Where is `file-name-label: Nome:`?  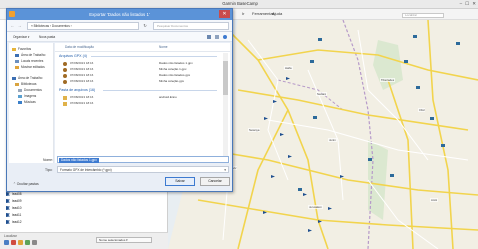
file-name-label: Nome: is located at coordinates (48, 160).